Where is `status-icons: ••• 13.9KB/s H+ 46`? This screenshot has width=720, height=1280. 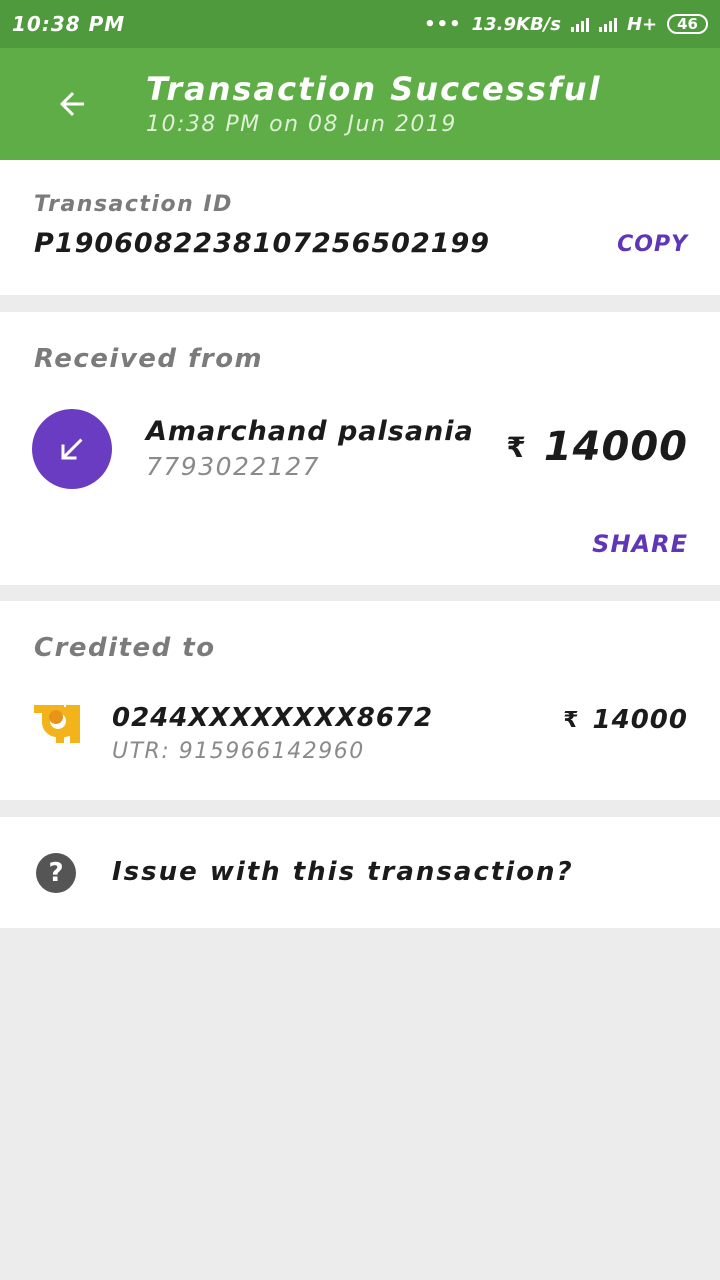 status-icons: ••• 13.9KB/s H+ 46 is located at coordinates (566, 24).